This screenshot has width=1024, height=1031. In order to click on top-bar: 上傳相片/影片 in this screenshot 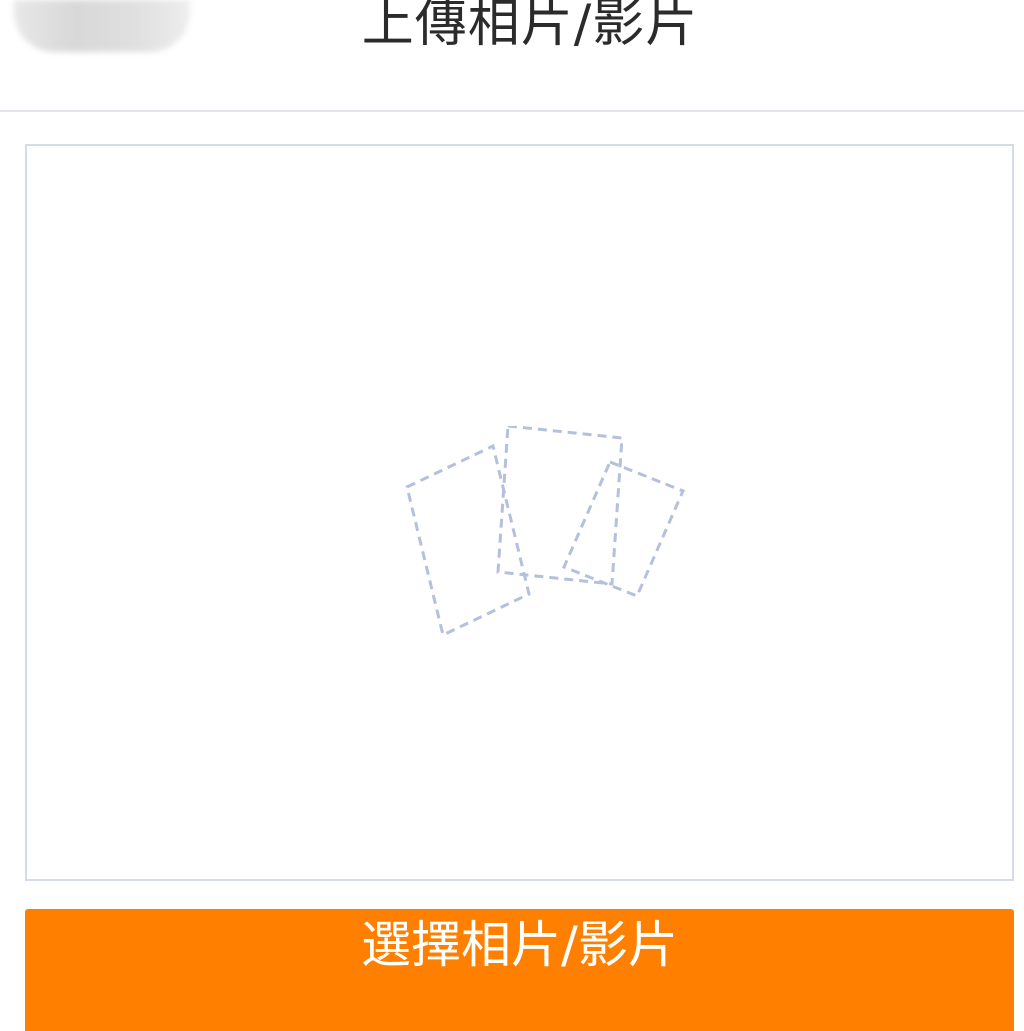, I will do `click(512, 56)`.